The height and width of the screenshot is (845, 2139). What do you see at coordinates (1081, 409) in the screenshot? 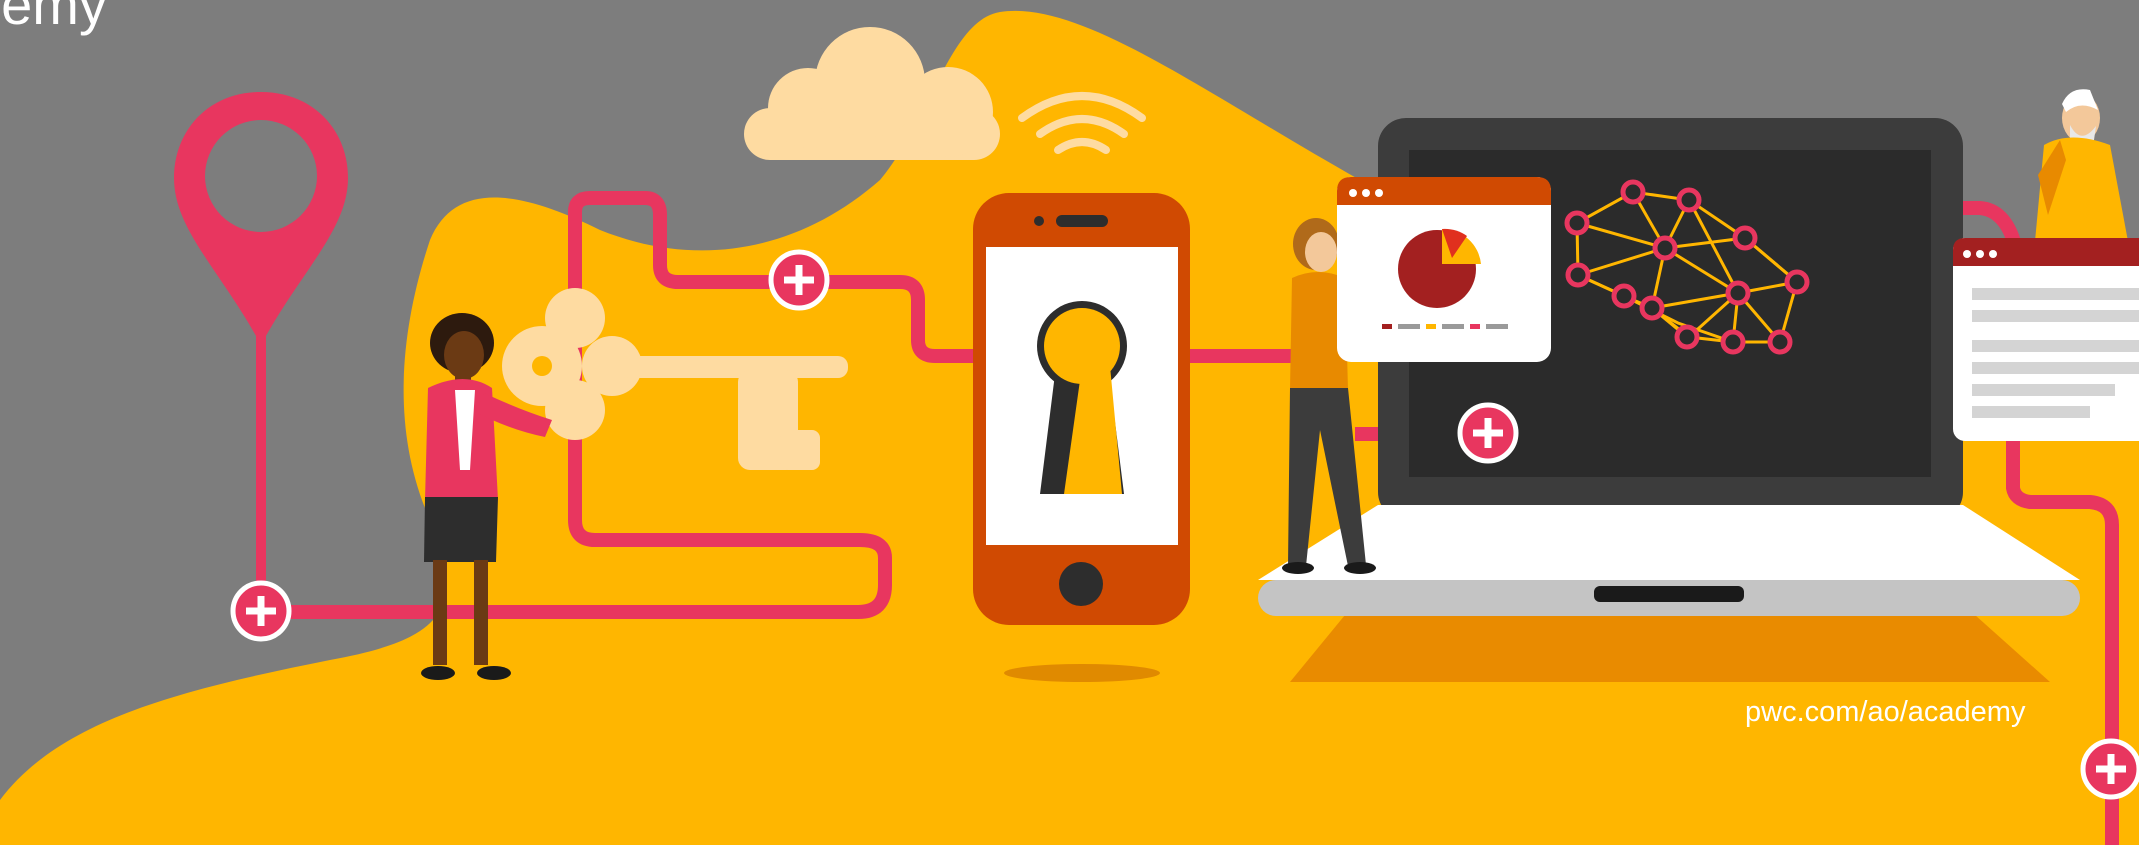
I see `smartphone-icon` at bounding box center [1081, 409].